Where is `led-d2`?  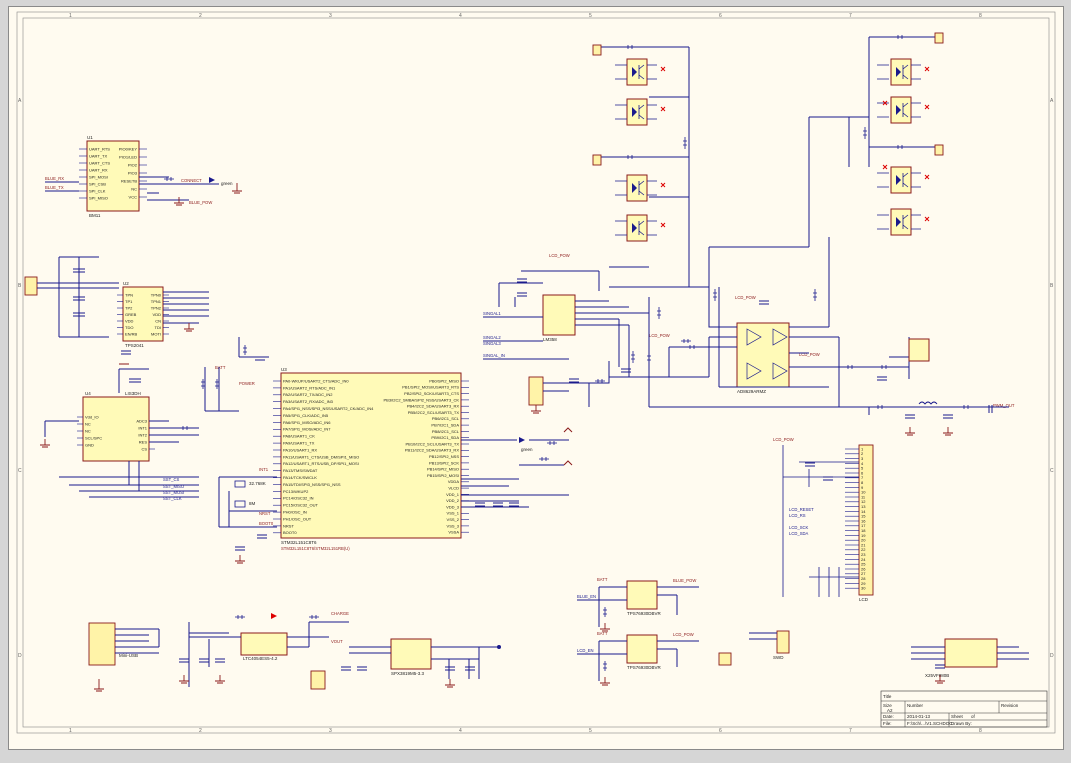
led-d2 is located at coordinates (522, 440).